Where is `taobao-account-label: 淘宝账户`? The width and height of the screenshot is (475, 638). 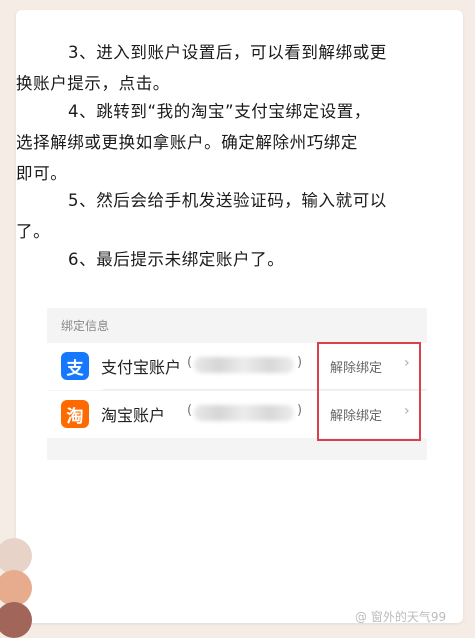 taobao-account-label: 淘宝账户 is located at coordinates (133, 415).